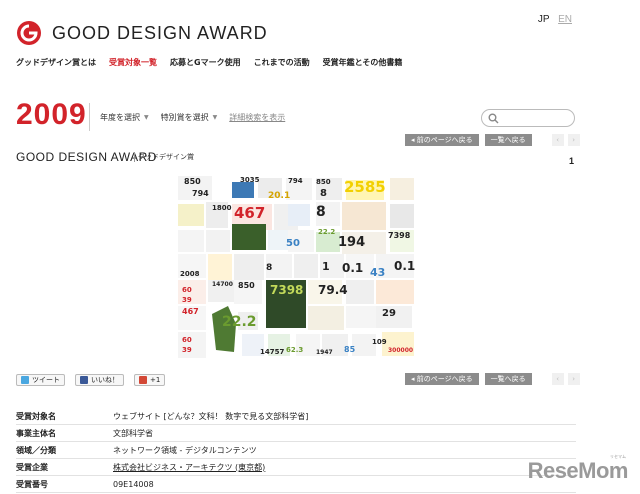 The image size is (640, 494). Describe the element at coordinates (618, 456) in the screenshot. I see `watermark-small: リセマム` at that location.